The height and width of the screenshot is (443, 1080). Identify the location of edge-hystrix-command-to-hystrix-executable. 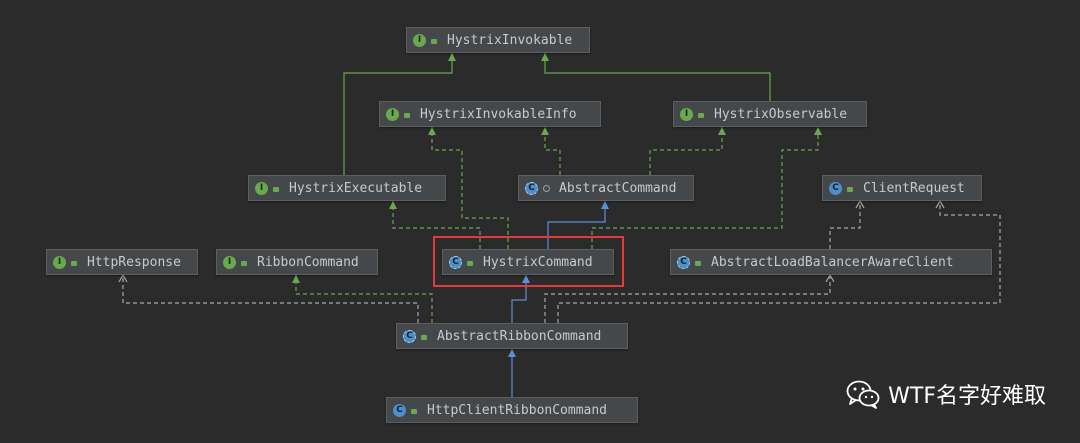
(436, 225).